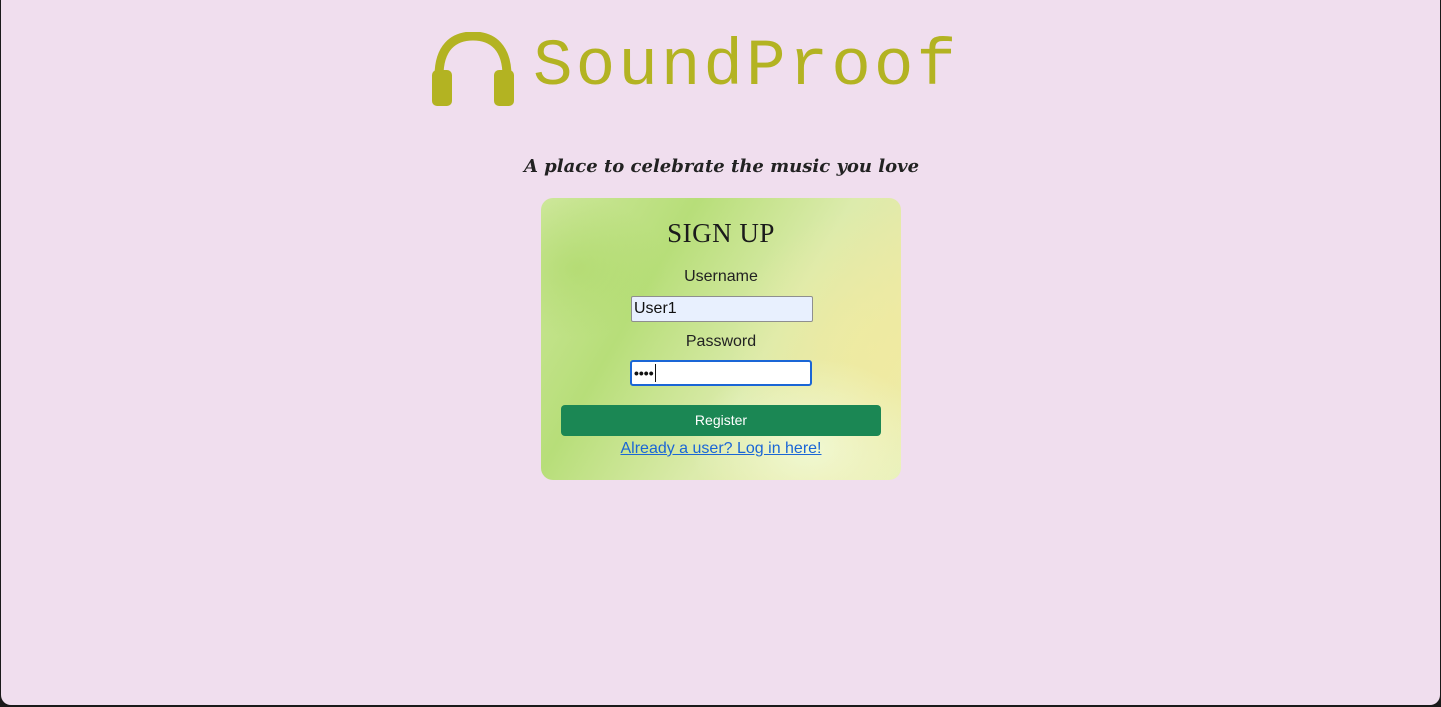 The width and height of the screenshot is (1441, 707). I want to click on brand-name: SoundProof, so click(746, 66).